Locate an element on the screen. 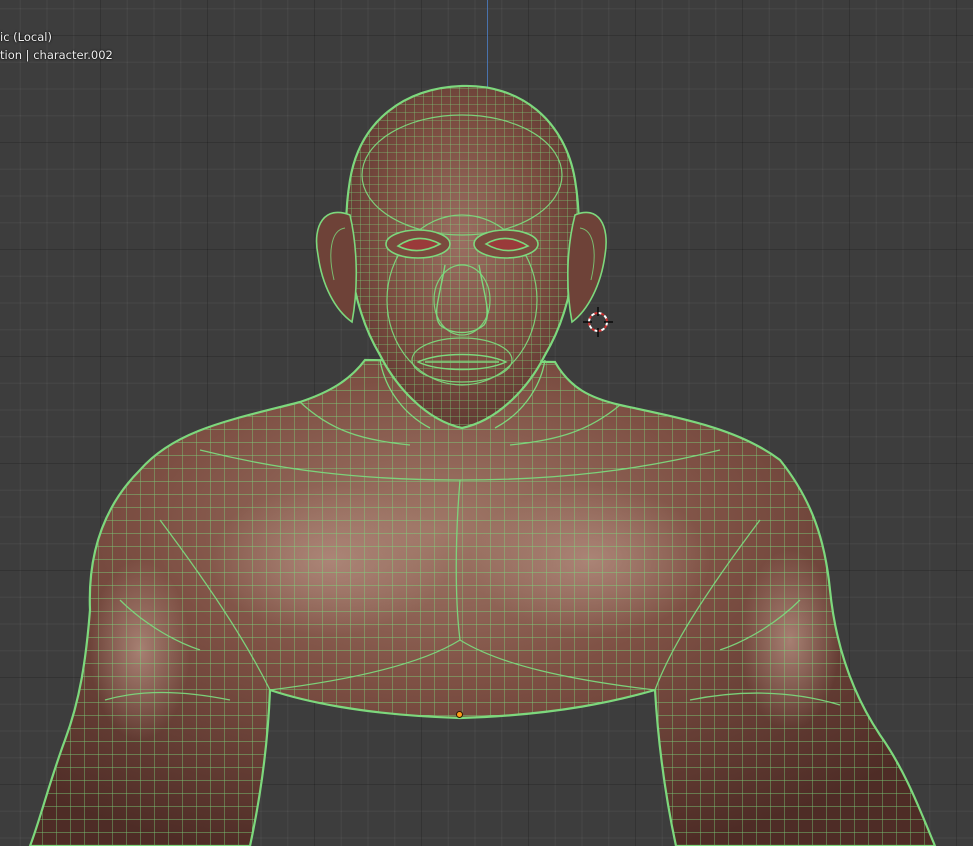 Image resolution: width=973 pixels, height=846 pixels. object-origin-icon is located at coordinates (459, 714).